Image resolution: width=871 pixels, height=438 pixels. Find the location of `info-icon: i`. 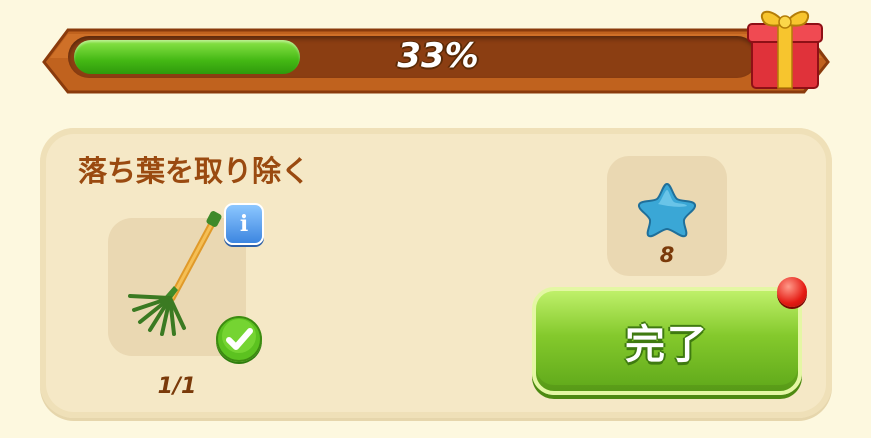

info-icon: i is located at coordinates (244, 224).